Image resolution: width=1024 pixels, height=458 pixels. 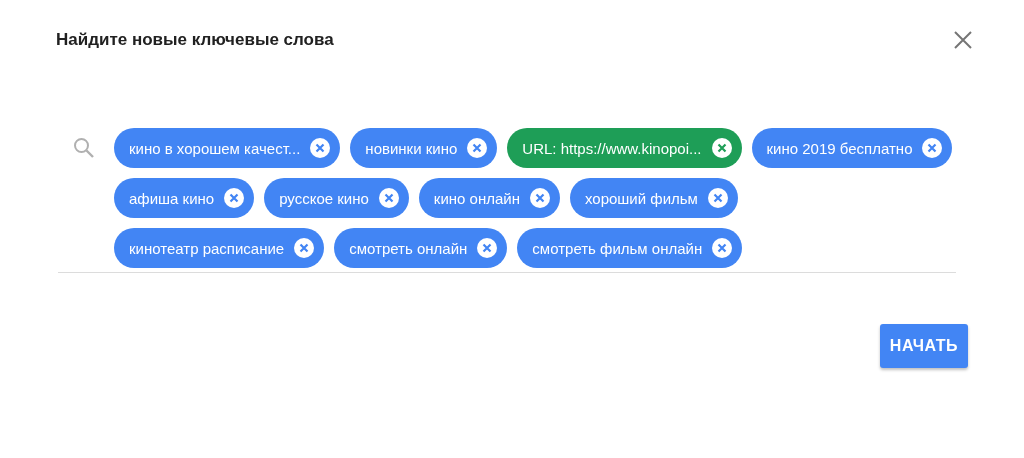 What do you see at coordinates (852, 148) in the screenshot?
I see `keyword-chip: кино 2019 бесплатно` at bounding box center [852, 148].